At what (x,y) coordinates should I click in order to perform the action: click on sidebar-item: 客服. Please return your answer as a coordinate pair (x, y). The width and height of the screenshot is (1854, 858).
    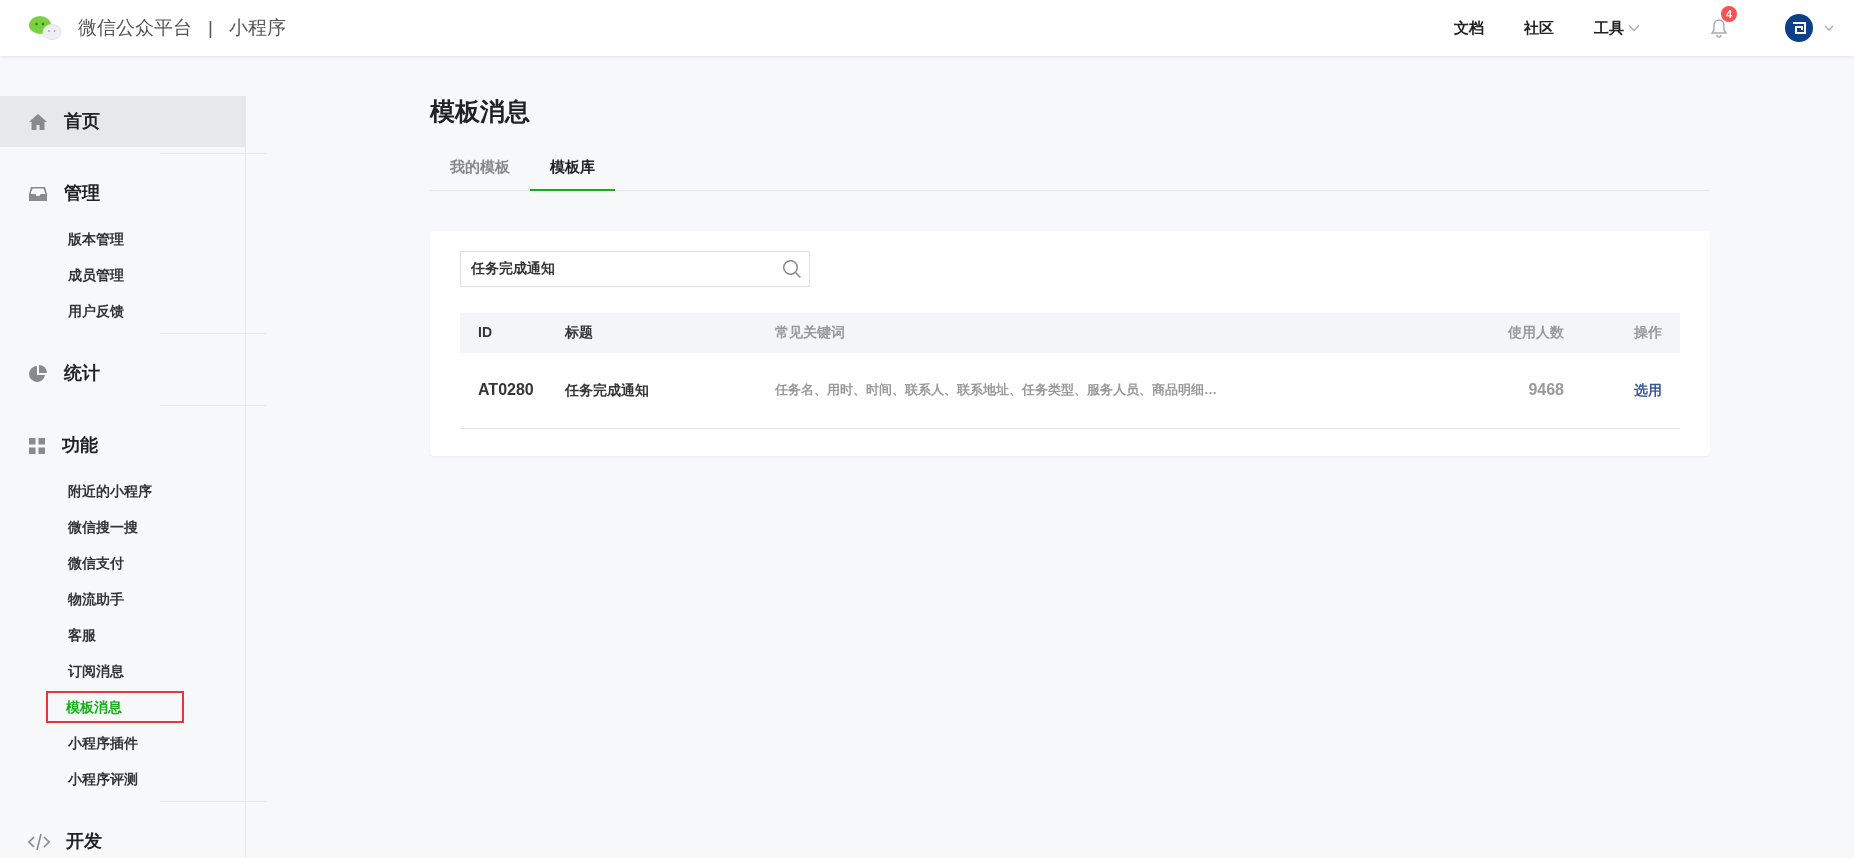
    Looking at the image, I should click on (127, 635).